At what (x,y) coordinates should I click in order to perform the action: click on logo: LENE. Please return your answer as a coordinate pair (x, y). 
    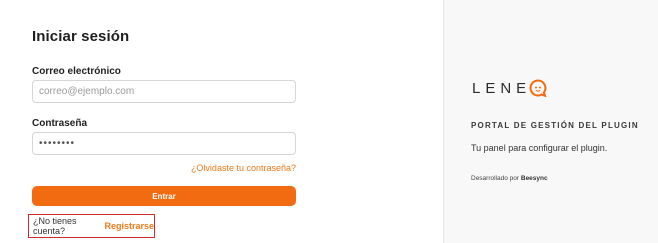
    Looking at the image, I should click on (509, 88).